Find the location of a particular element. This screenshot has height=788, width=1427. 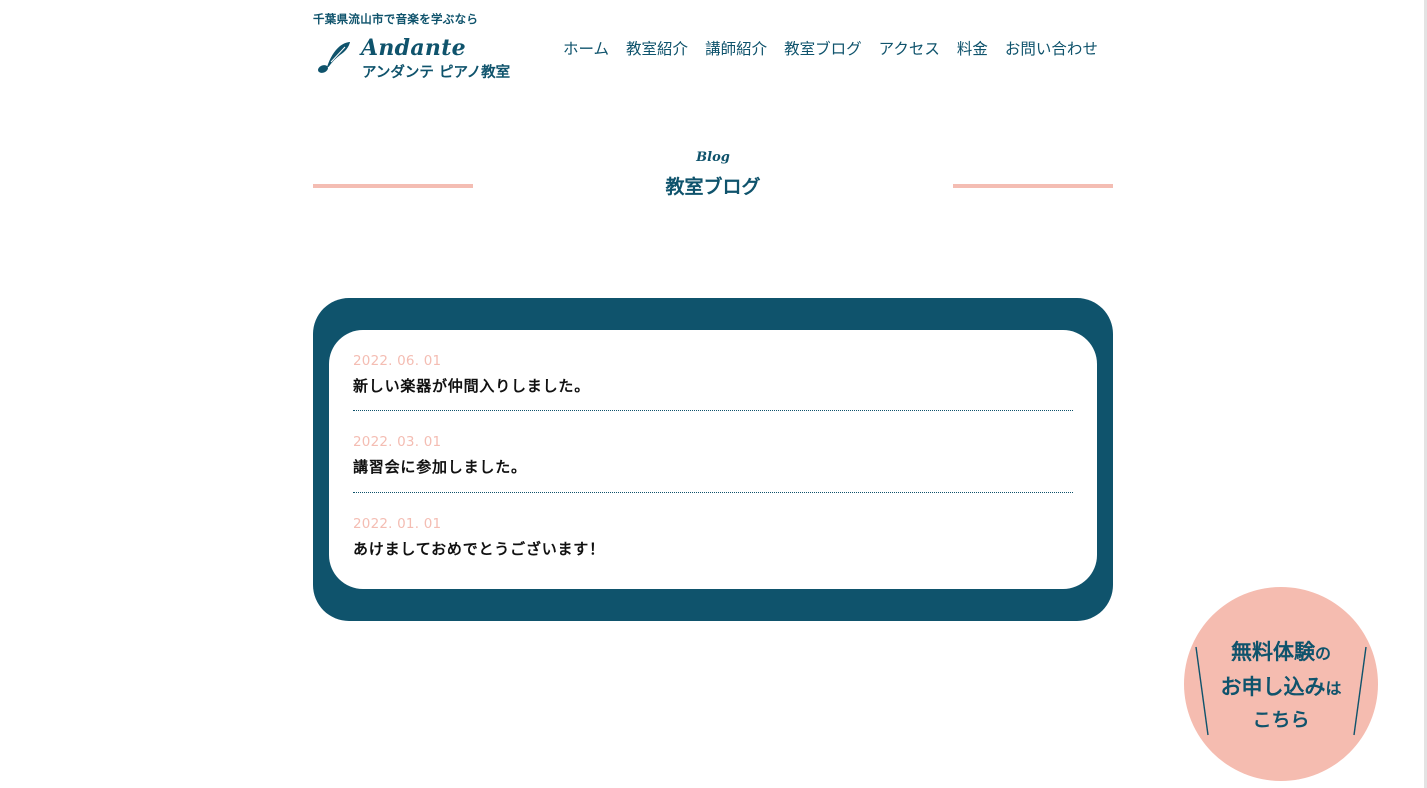

logo-subtitle: アンダンテ ピアノ教室 is located at coordinates (436, 73).